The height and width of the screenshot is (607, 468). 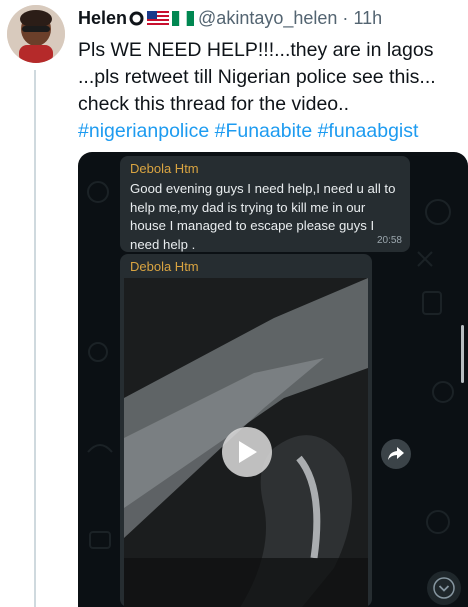 I want to click on verified-badge-icon, so click(x=136, y=18).